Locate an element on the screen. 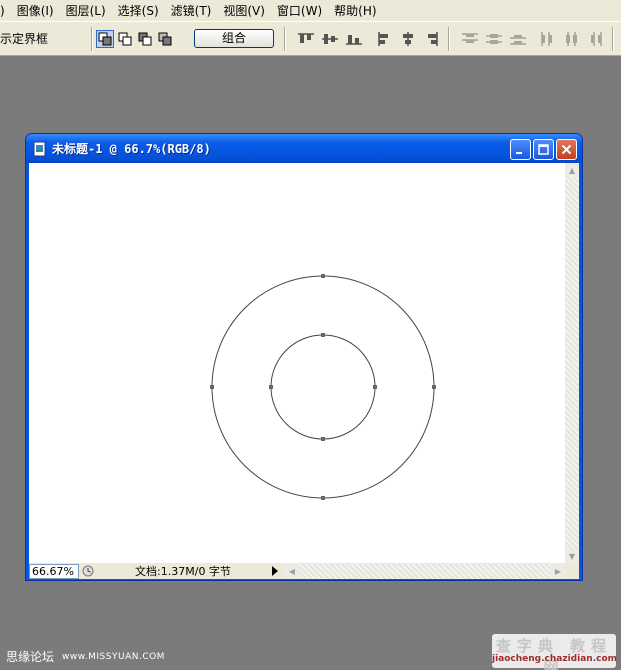  maximize-icon is located at coordinates (543, 149).